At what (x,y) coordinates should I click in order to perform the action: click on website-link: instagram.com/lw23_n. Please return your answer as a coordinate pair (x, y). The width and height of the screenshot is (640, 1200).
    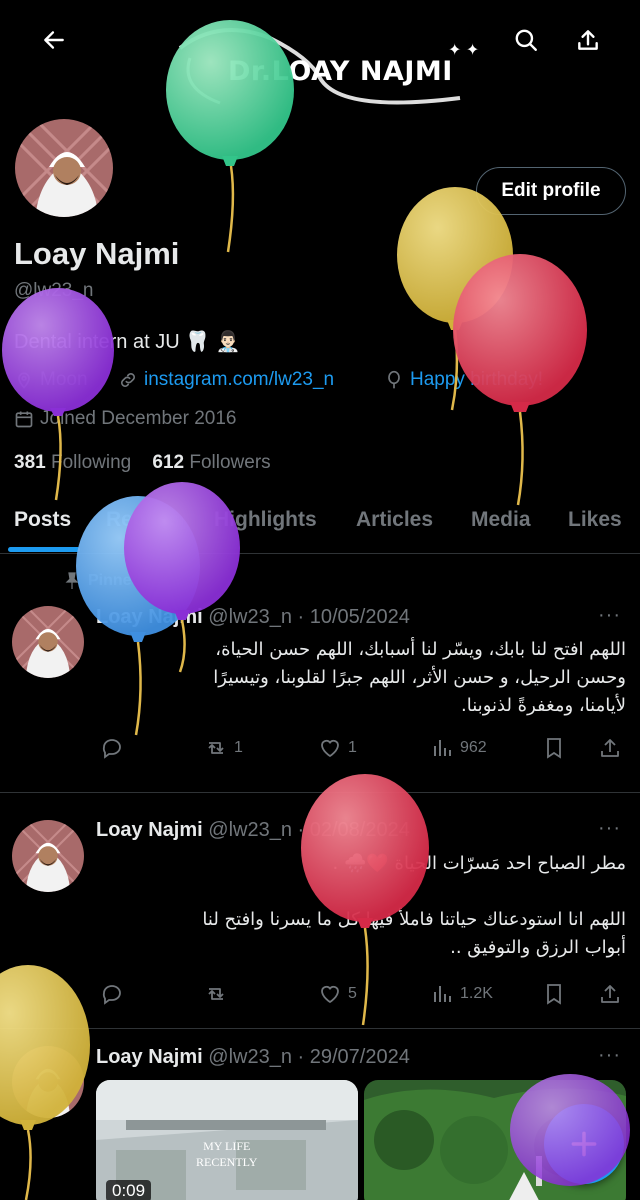
    Looking at the image, I should click on (239, 380).